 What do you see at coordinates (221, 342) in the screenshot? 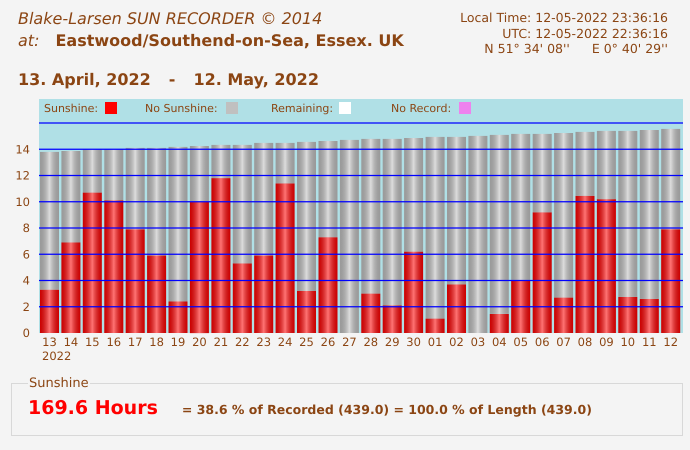
I see `axis-label: 21` at bounding box center [221, 342].